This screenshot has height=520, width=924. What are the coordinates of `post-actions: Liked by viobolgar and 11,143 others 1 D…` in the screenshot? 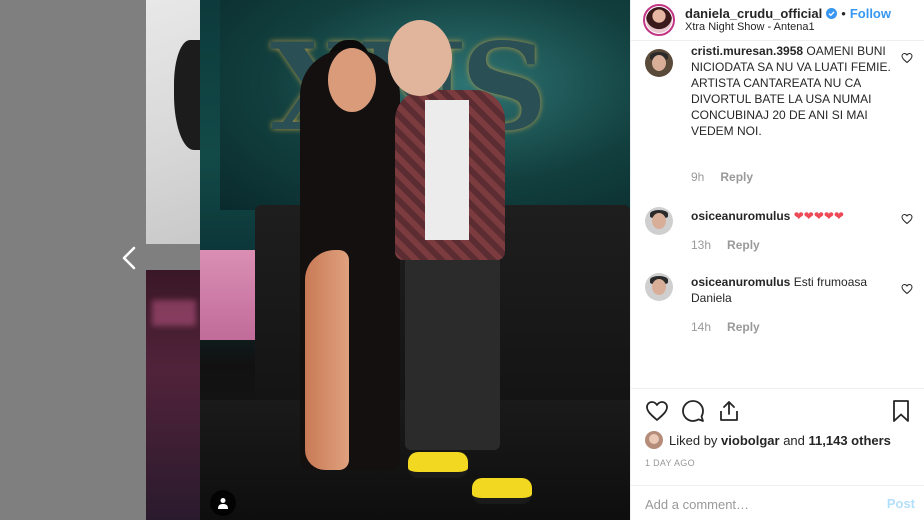 It's located at (777, 454).